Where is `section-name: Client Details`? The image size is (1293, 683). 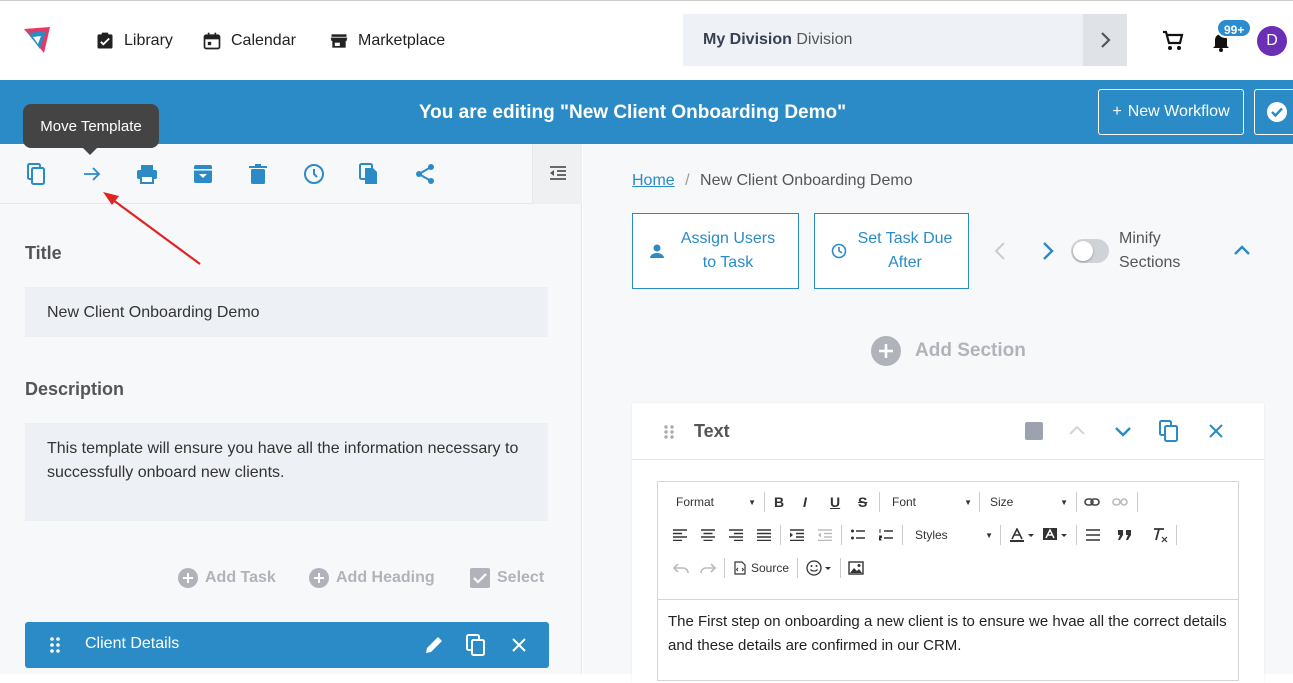 section-name: Client Details is located at coordinates (132, 643).